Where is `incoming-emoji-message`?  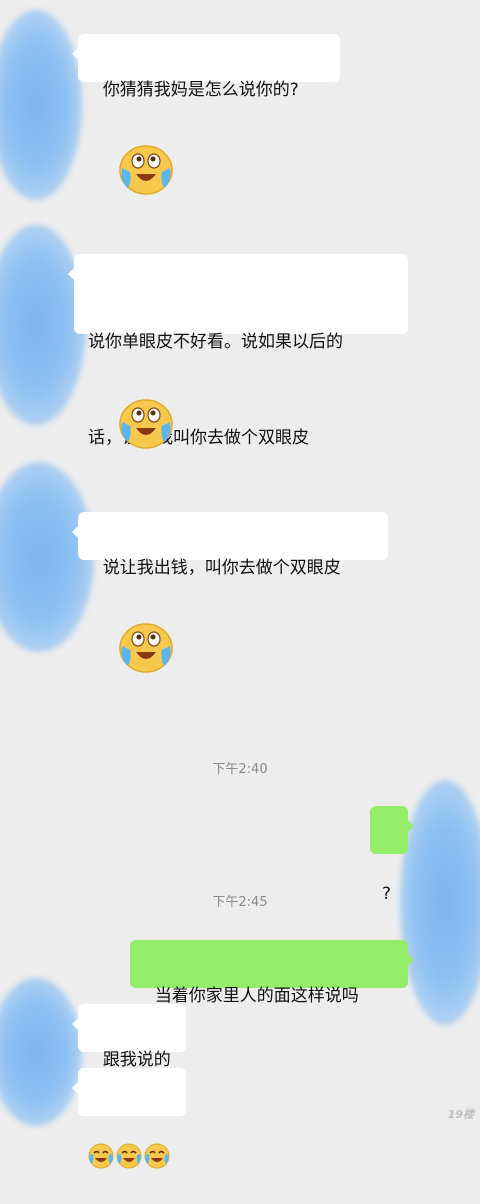
incoming-emoji-message is located at coordinates (129, 1118).